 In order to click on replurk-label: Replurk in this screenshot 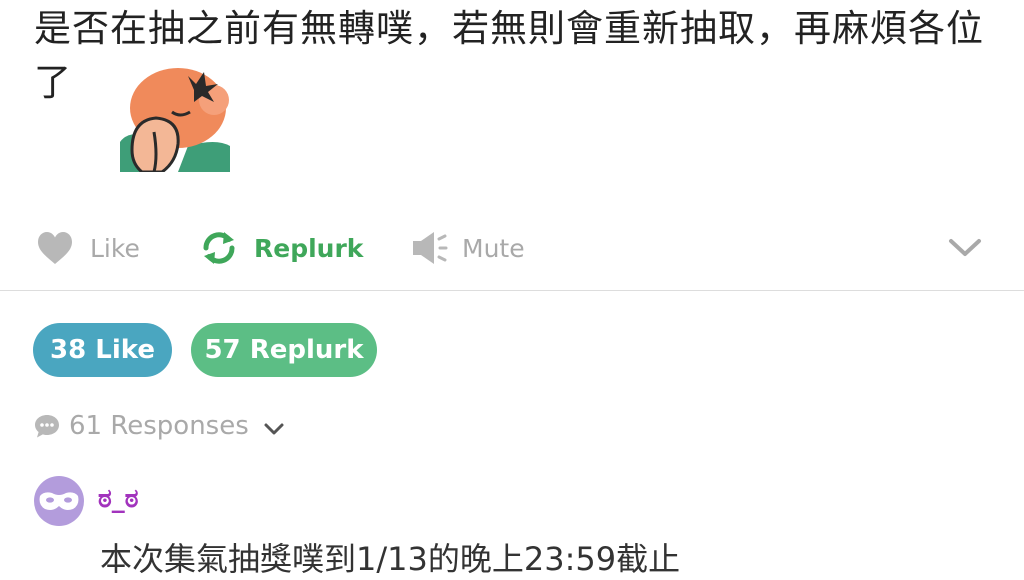, I will do `click(309, 248)`.